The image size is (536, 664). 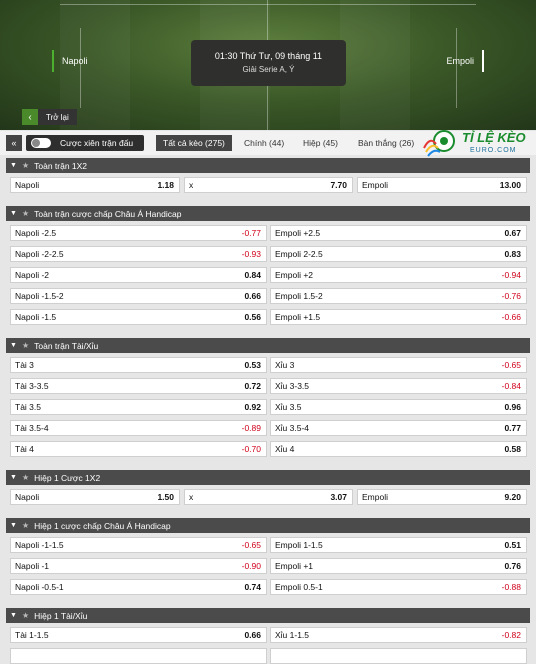 I want to click on odds-label: Empoli +1, so click(x=294, y=566).